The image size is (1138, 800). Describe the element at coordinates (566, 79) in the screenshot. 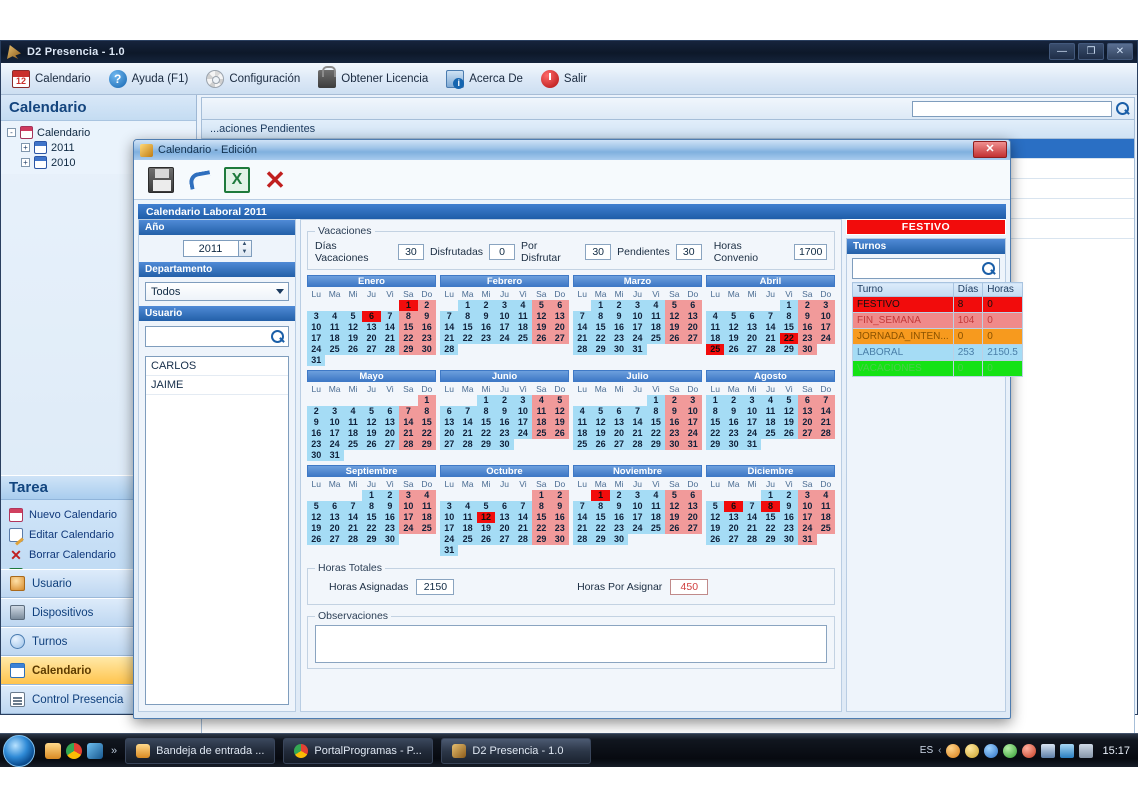

I see `toolbar-button-salir: Salir` at that location.